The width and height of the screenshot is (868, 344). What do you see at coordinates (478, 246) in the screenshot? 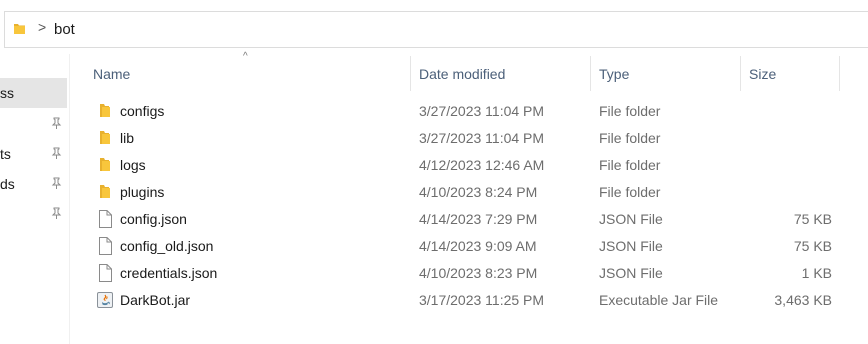
I see `file-date-modified: 4/14/2023 9:09 AM` at bounding box center [478, 246].